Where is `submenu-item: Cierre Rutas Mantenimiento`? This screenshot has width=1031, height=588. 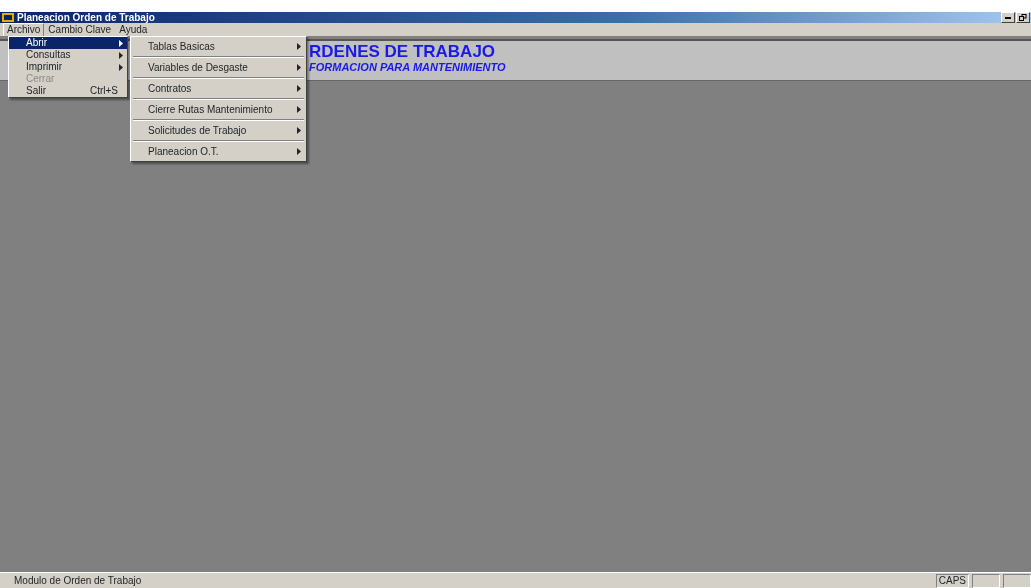 submenu-item: Cierre Rutas Mantenimiento is located at coordinates (218, 109).